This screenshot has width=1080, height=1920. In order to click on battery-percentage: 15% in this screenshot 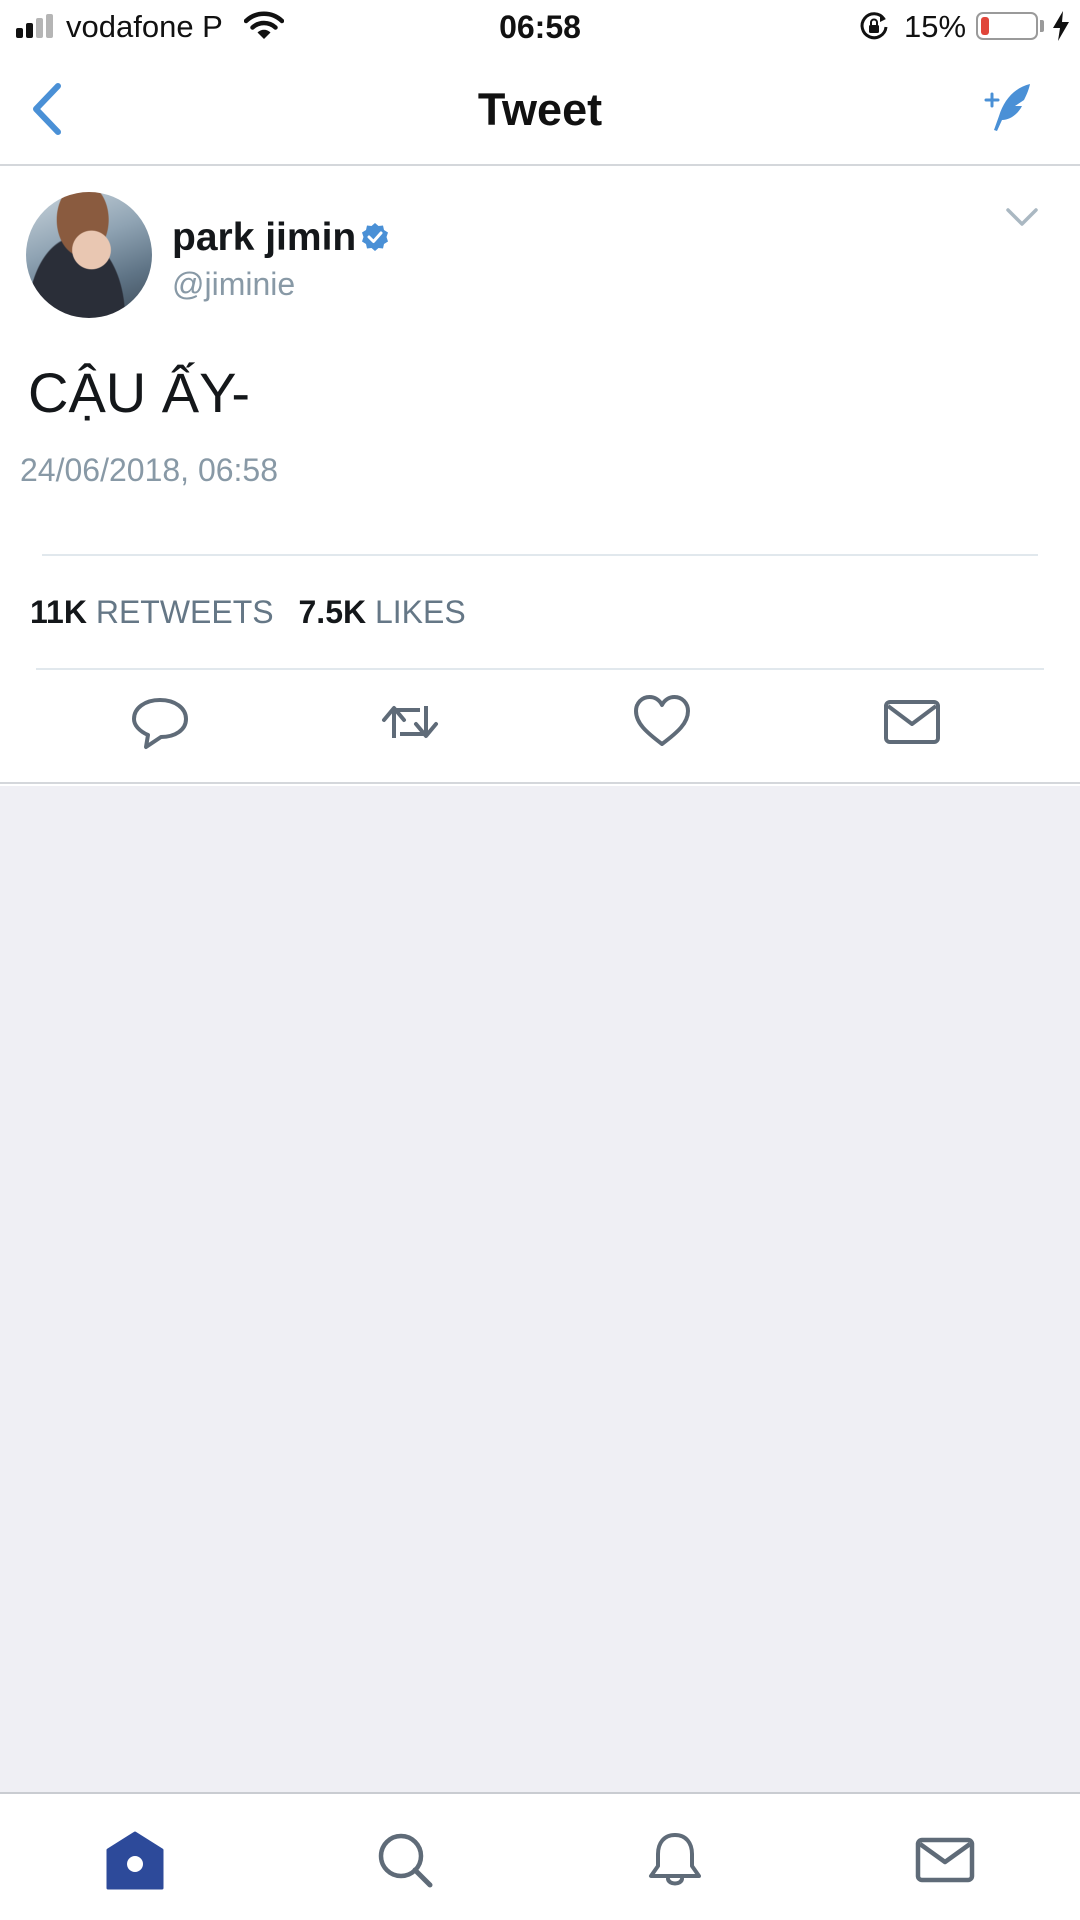, I will do `click(935, 26)`.